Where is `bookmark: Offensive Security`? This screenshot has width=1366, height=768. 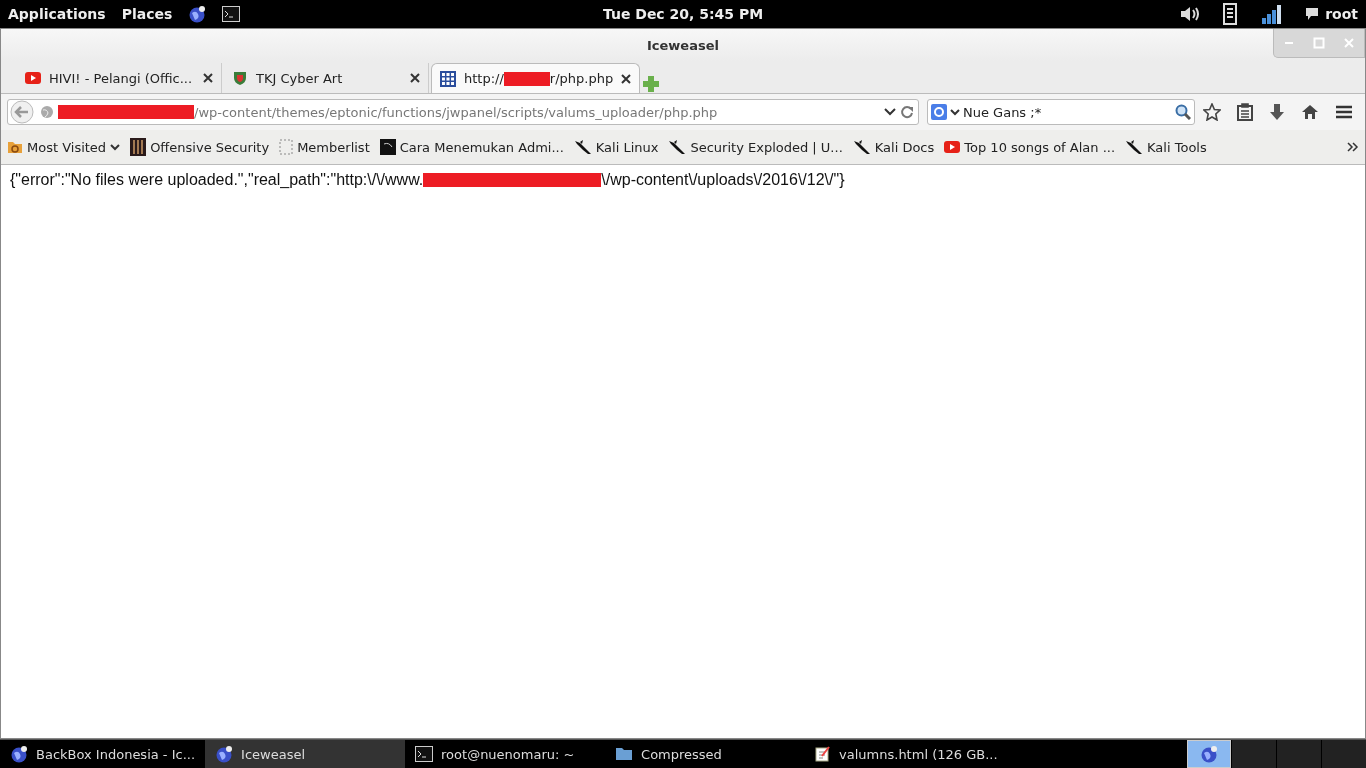
bookmark: Offensive Security is located at coordinates (200, 147).